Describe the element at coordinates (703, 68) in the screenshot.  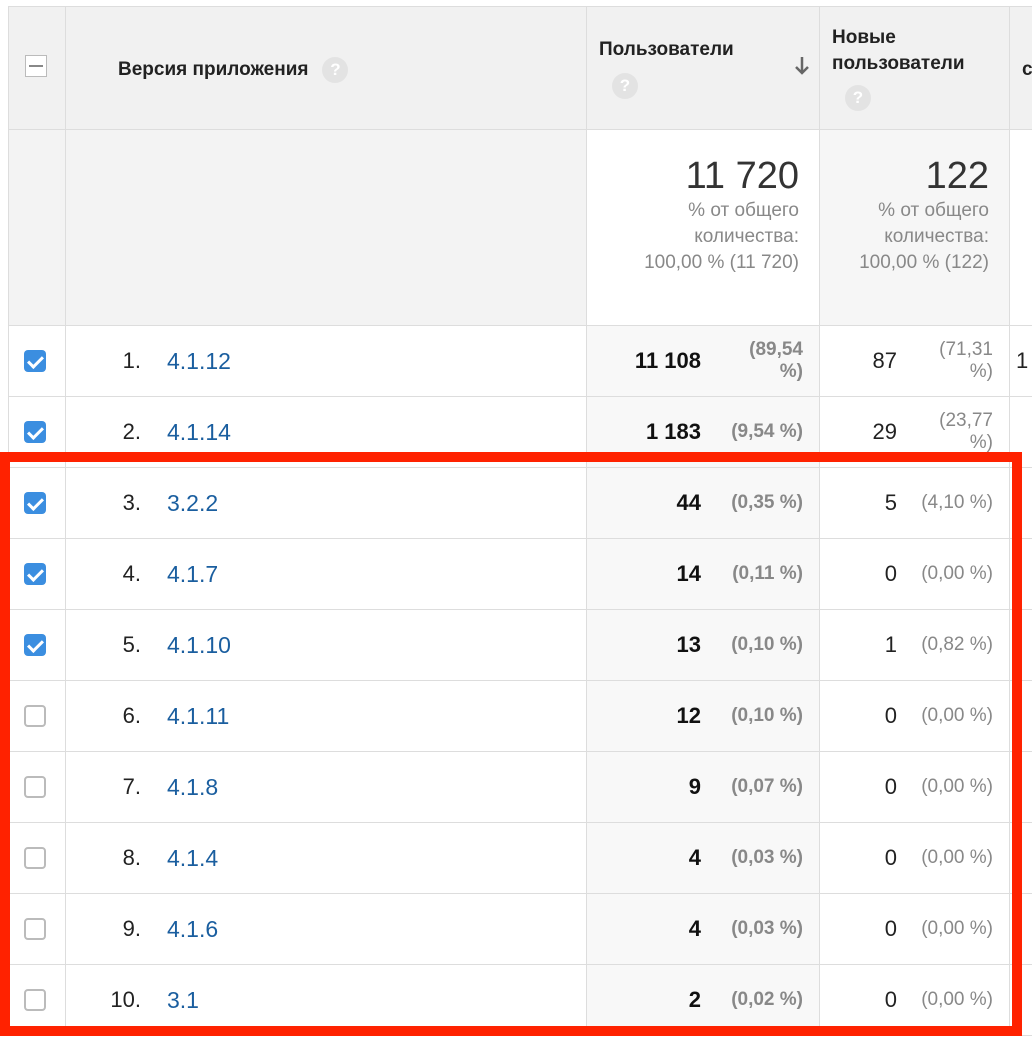
I see `users-header: Пользователи` at that location.